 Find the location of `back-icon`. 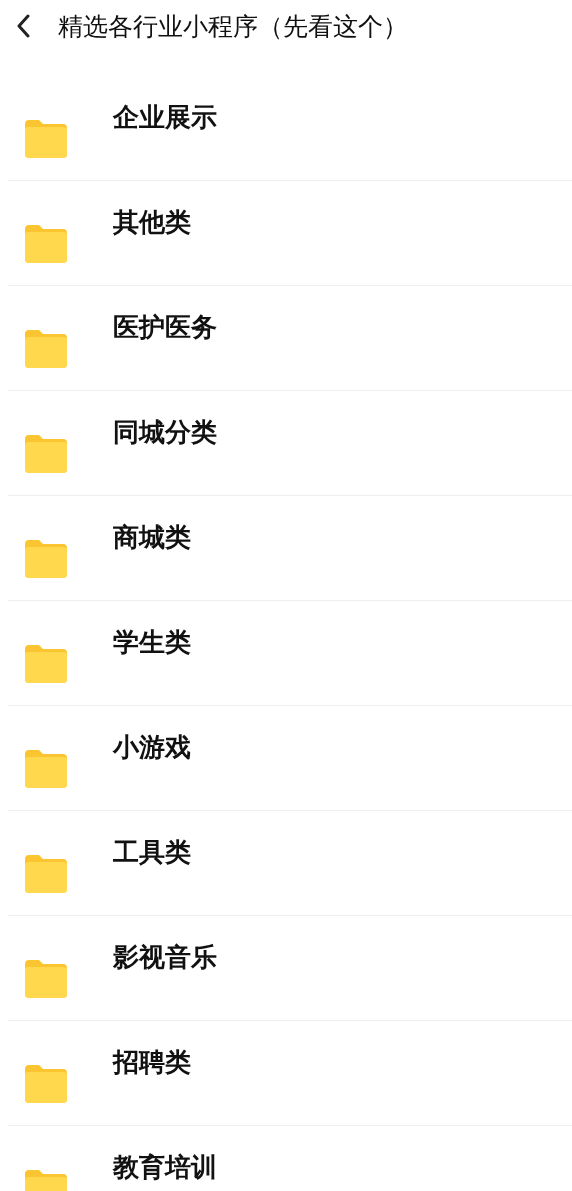

back-icon is located at coordinates (23, 26).